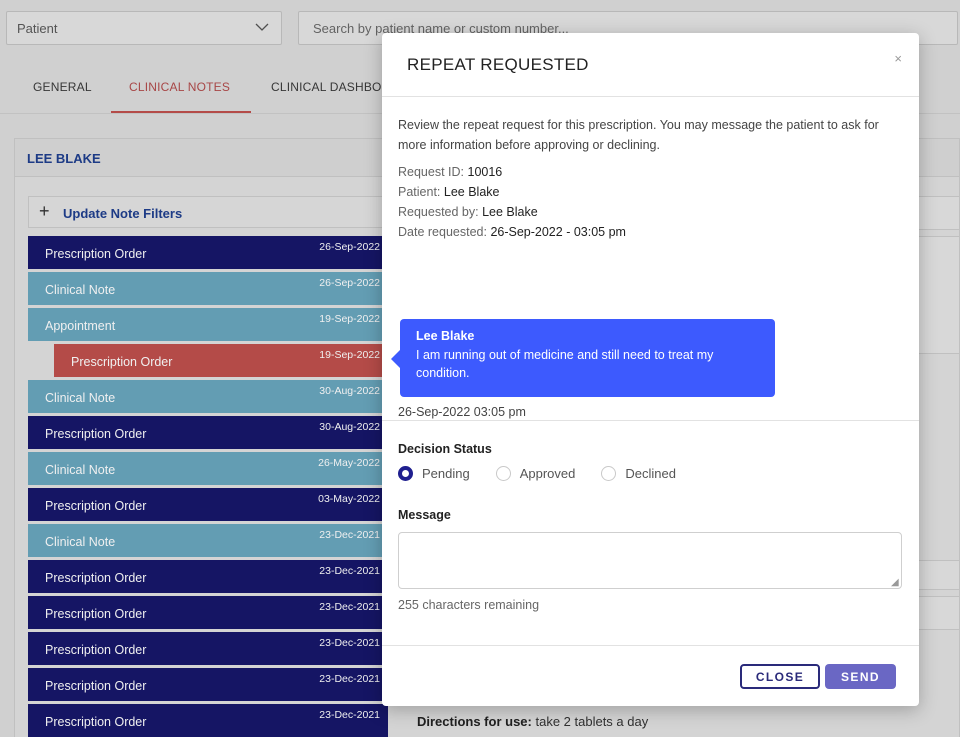 This screenshot has width=960, height=737. What do you see at coordinates (485, 172) in the screenshot?
I see `request-id-value: 10016` at bounding box center [485, 172].